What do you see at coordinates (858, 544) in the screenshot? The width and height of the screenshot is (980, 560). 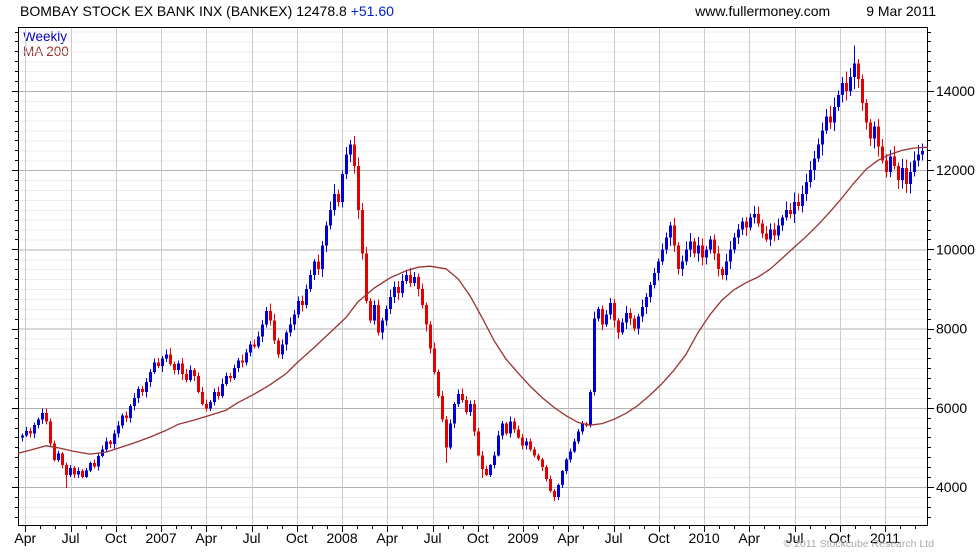 I see `copyright-notice: © 2011 Stockcube Research Ltd` at bounding box center [858, 544].